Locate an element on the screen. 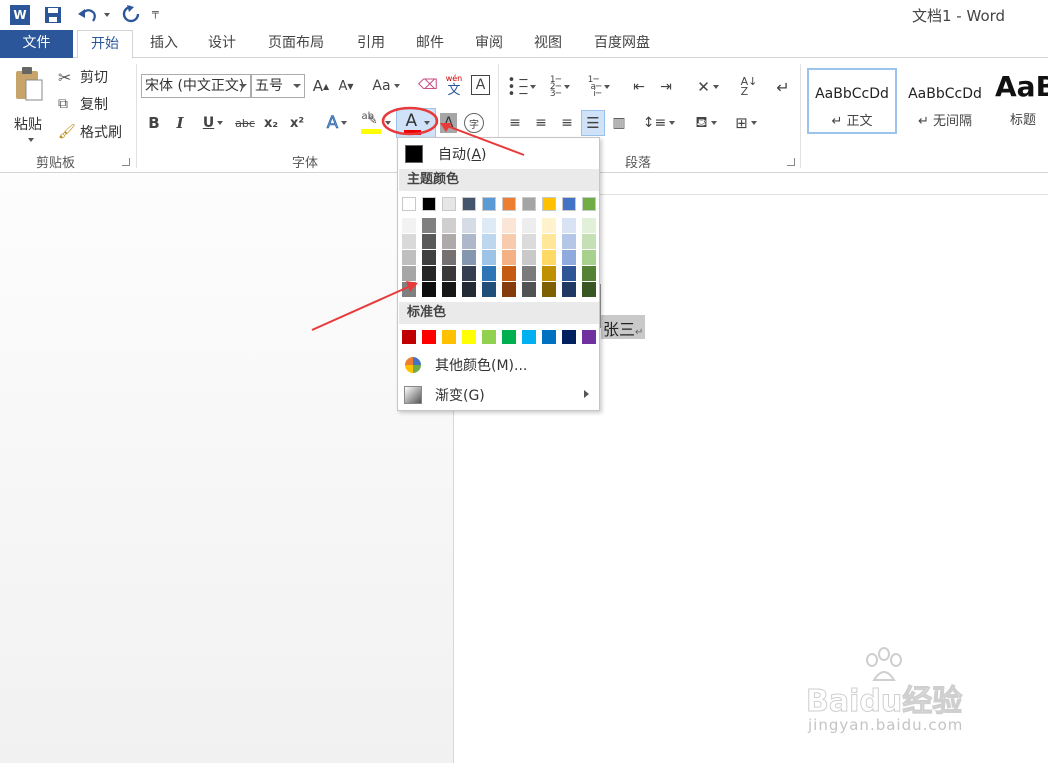 This screenshot has width=1048, height=763. distributed-icon: ▥ is located at coordinates (619, 123).